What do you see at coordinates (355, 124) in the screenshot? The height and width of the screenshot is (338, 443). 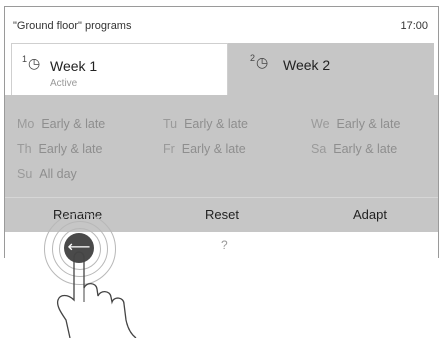 I see `schedule-item-we: We Early & late` at bounding box center [355, 124].